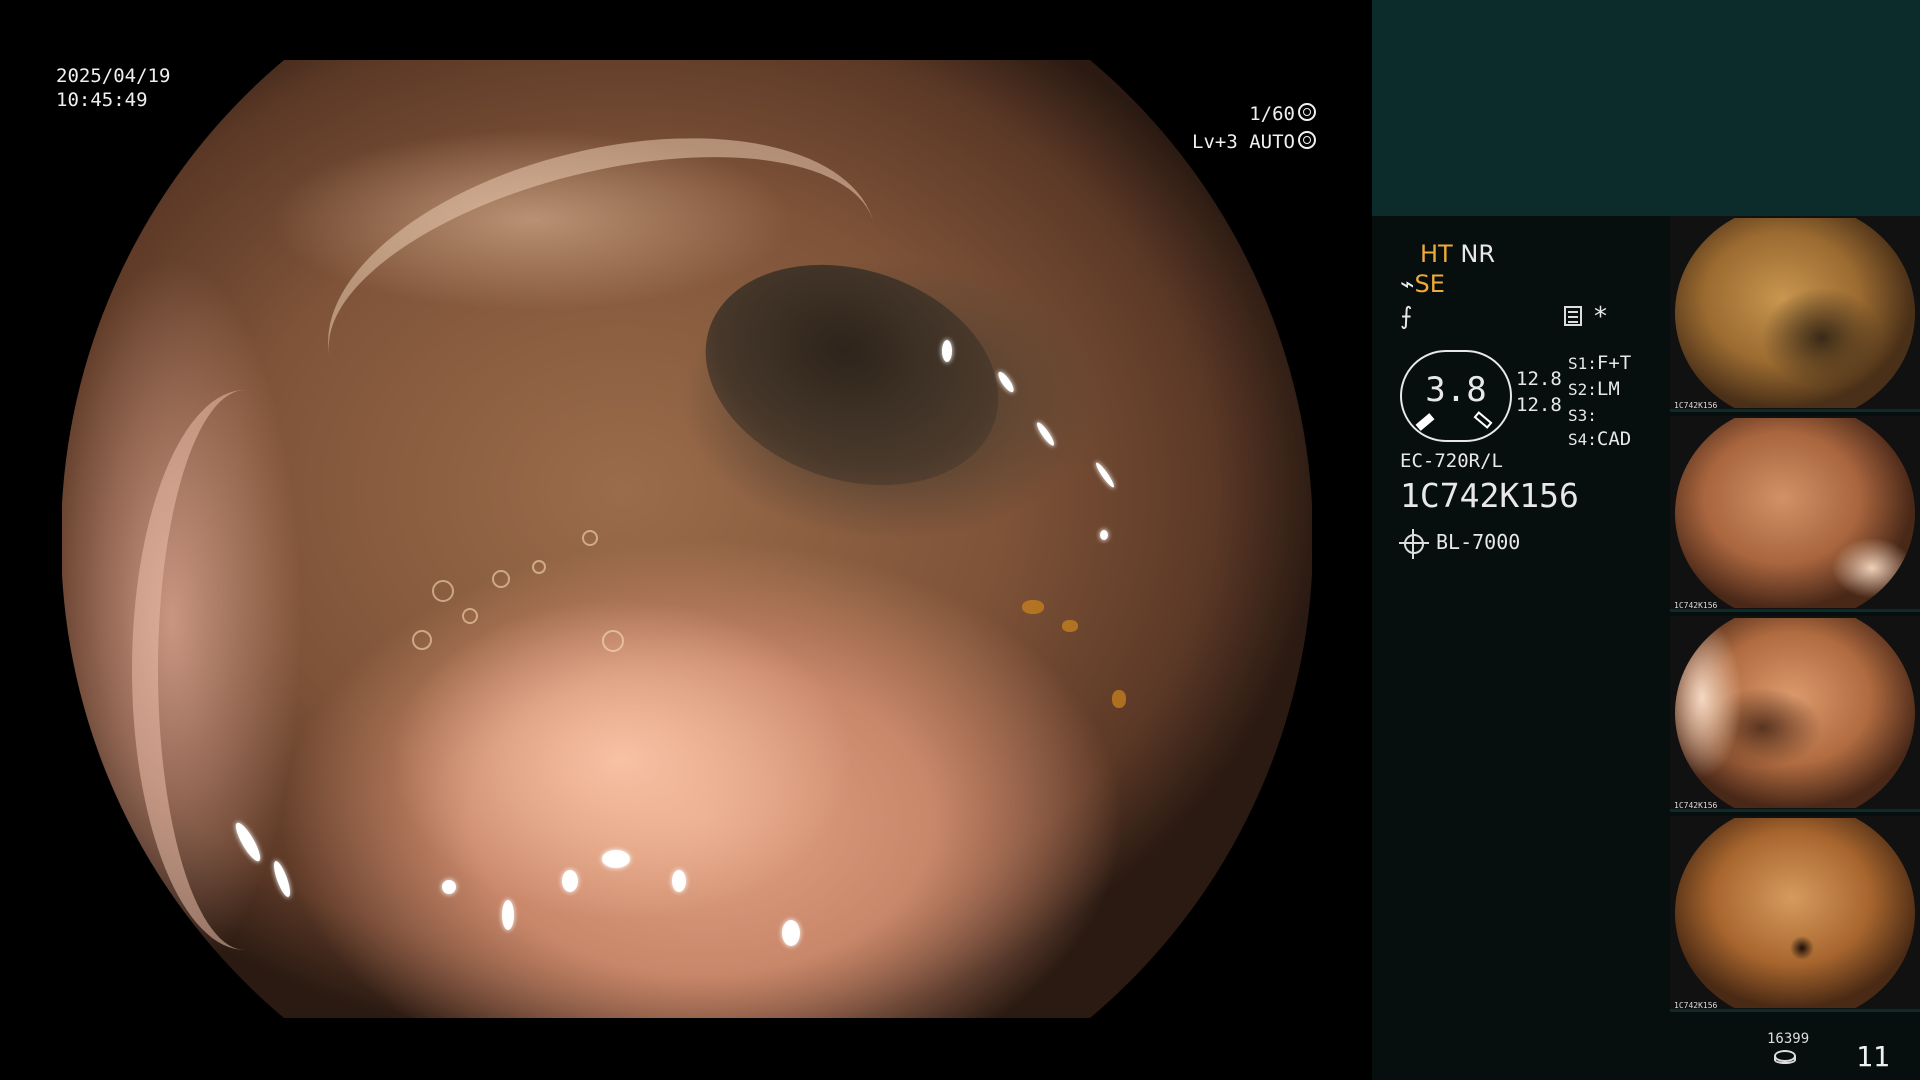 This screenshot has height=1080, width=1920. Describe the element at coordinates (1406, 316) in the screenshot. I see `function-icon: ⨍` at that location.